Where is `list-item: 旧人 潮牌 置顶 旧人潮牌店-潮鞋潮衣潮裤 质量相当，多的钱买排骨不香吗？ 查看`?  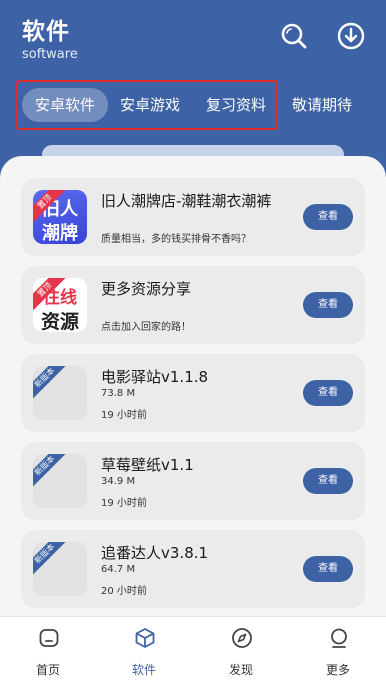
list-item: 旧人 潮牌 置顶 旧人潮牌店-潮鞋潮衣潮裤 质量相当，多的钱买排骨不香吗？ 查看 is located at coordinates (193, 217).